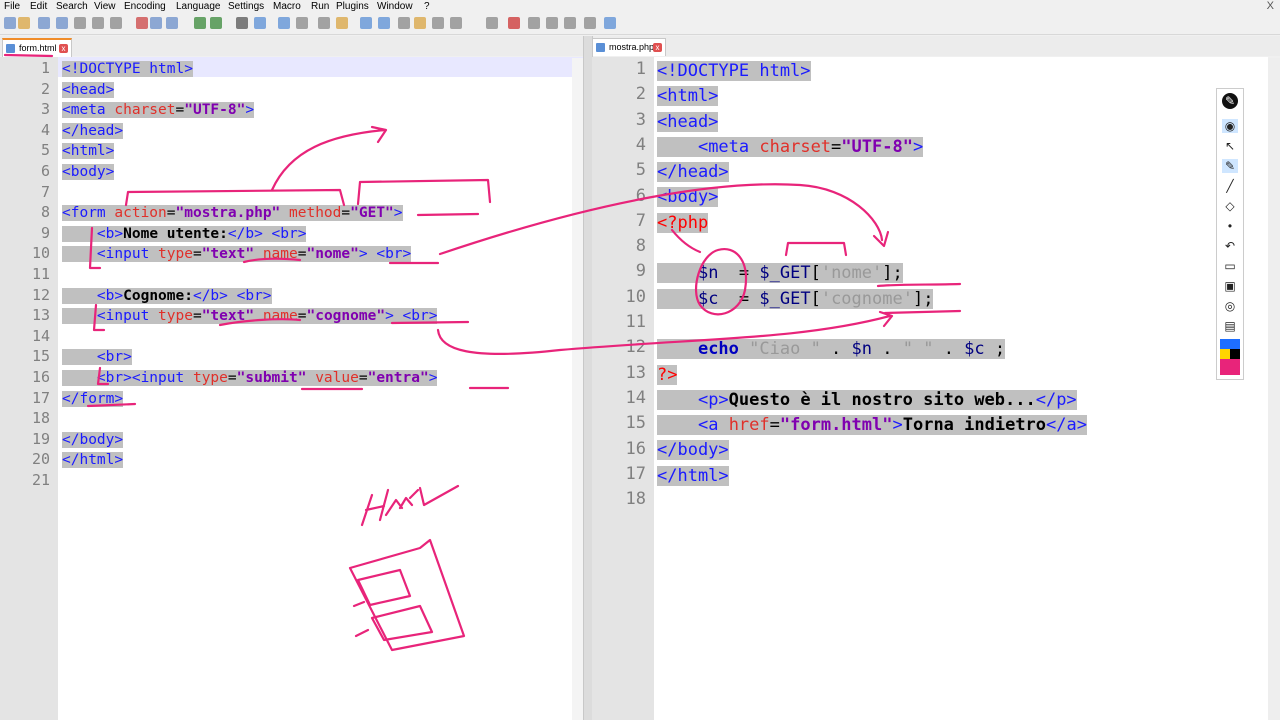 The image size is (1280, 720). What do you see at coordinates (324, 23) in the screenshot?
I see `sync-icon` at bounding box center [324, 23].